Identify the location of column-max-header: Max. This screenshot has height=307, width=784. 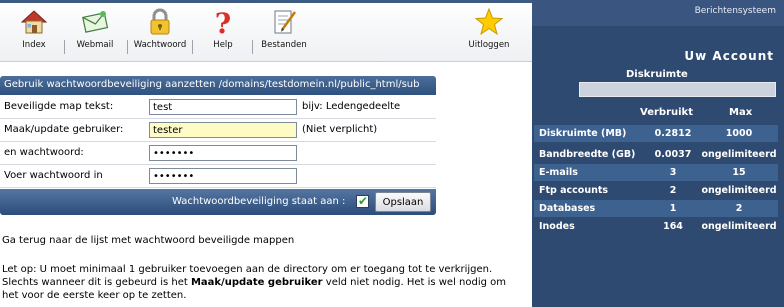
(741, 112).